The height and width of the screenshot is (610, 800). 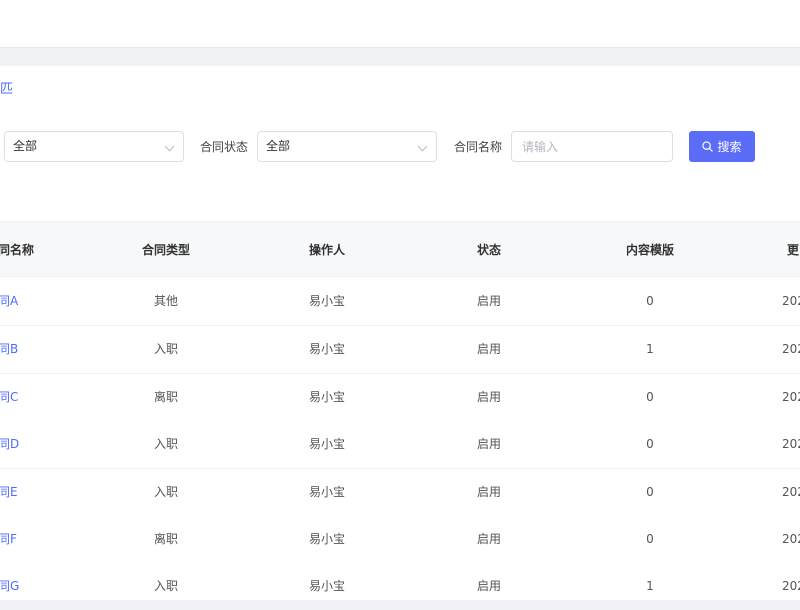 What do you see at coordinates (9, 586) in the screenshot?
I see `contract-name-link: 合同G` at bounding box center [9, 586].